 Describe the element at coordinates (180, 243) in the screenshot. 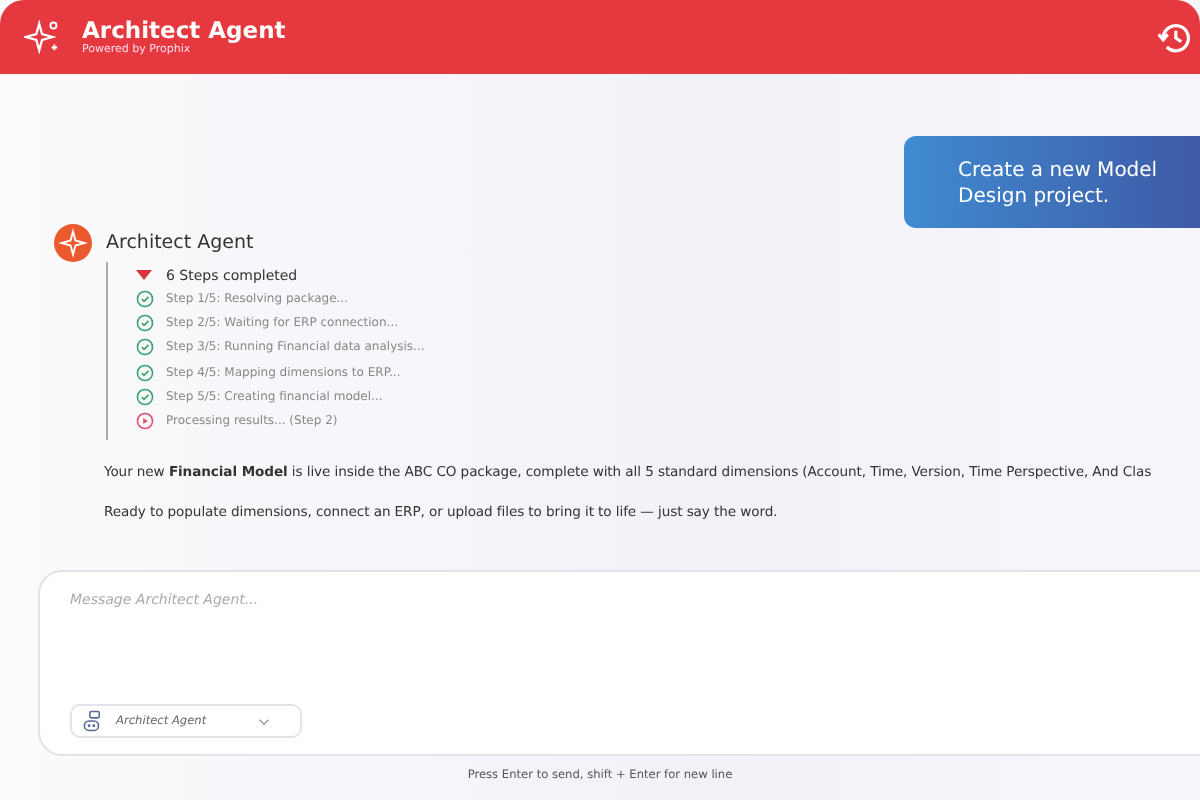

I see `agent-name: Architect Agent` at that location.